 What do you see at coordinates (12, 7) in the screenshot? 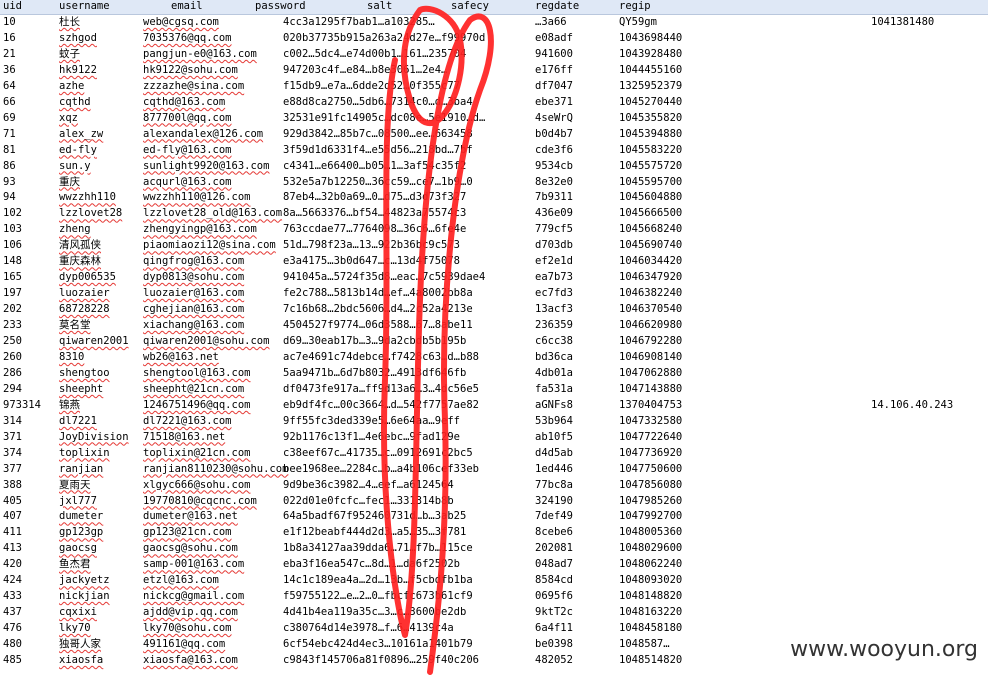
I see `header-uid: uid` at bounding box center [12, 7].